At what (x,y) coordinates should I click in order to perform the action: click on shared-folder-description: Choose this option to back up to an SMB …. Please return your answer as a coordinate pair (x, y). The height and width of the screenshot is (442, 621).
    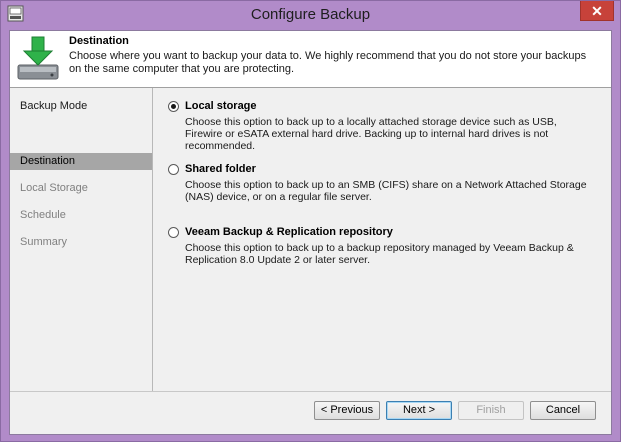
    Looking at the image, I should click on (386, 191).